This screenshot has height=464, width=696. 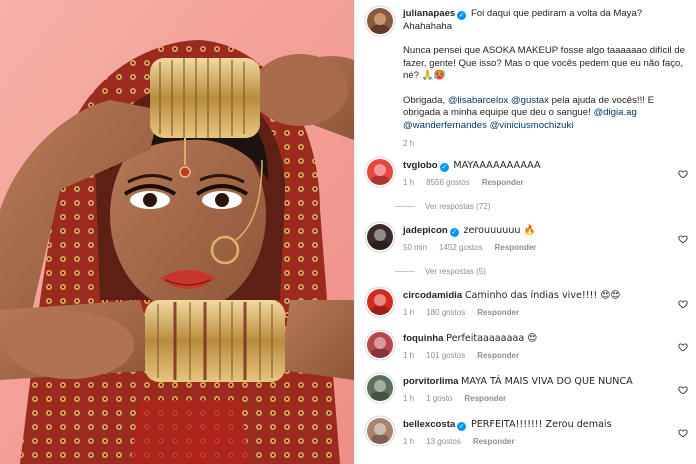 What do you see at coordinates (380, 23) in the screenshot?
I see `author-avatar-image` at bounding box center [380, 23].